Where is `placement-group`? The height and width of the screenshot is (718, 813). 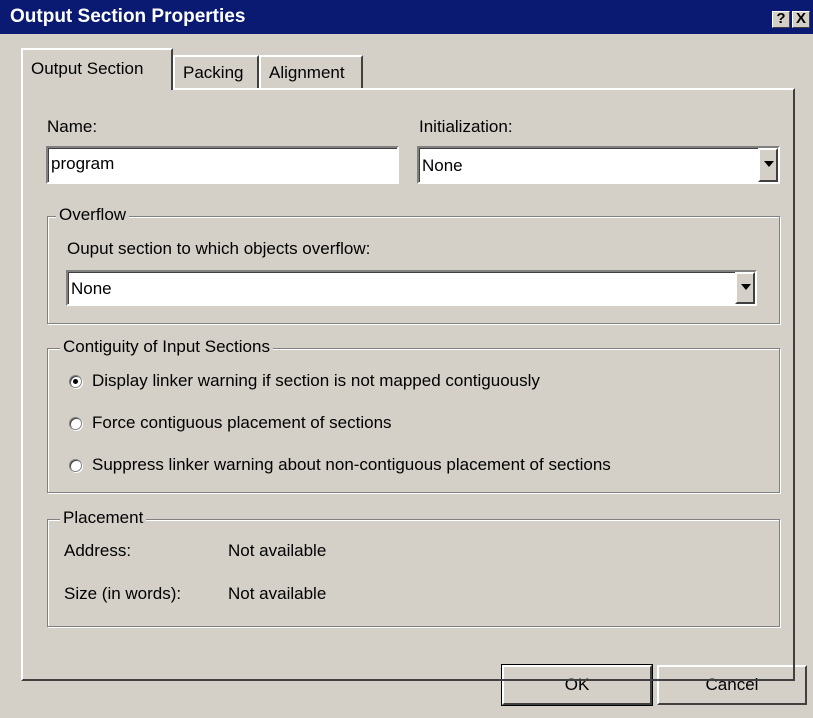 placement-group is located at coordinates (413, 573).